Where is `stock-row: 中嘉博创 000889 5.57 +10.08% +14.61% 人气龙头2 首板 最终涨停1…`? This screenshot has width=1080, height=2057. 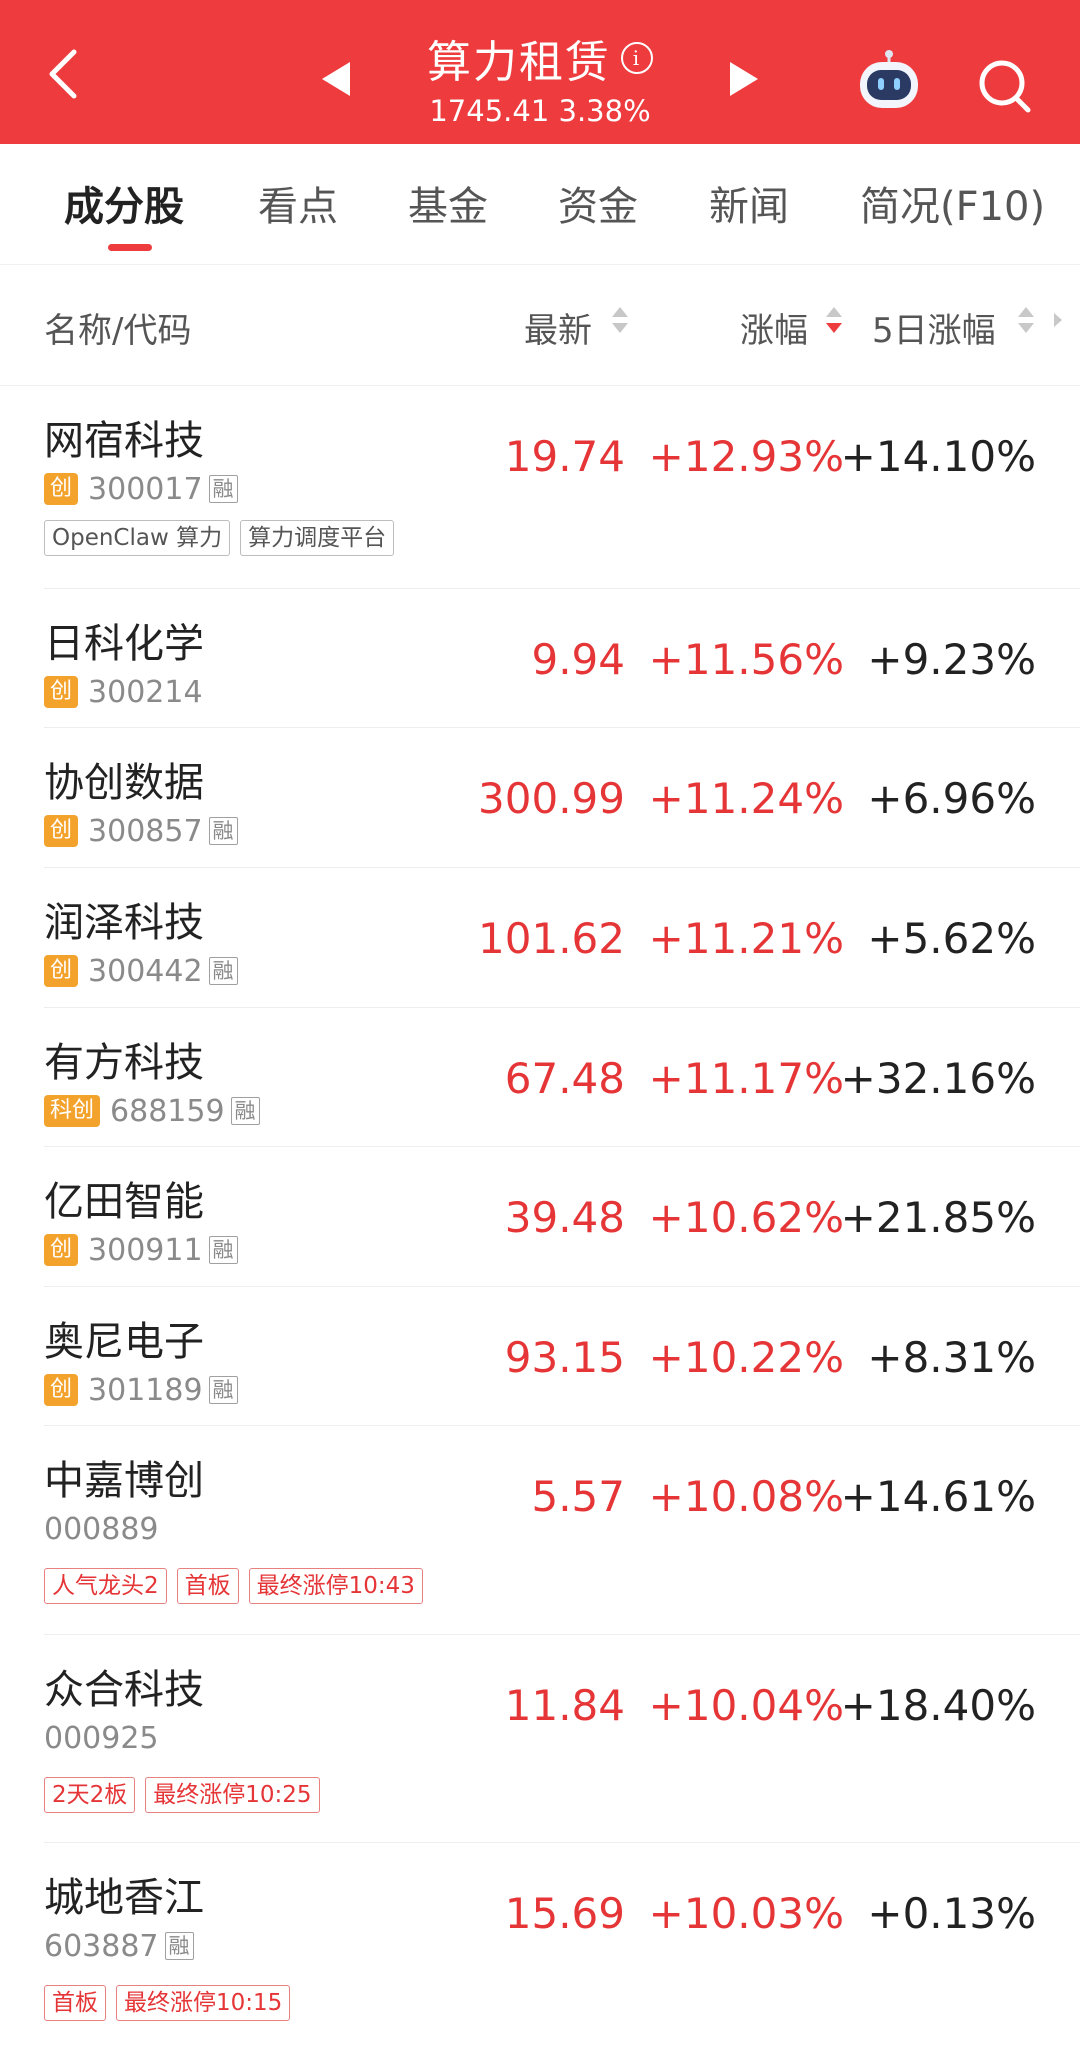
stock-row: 中嘉博创 000889 5.57 +10.08% +14.61% 人气龙头2 首板 最终涨停1… is located at coordinates (540, 1530).